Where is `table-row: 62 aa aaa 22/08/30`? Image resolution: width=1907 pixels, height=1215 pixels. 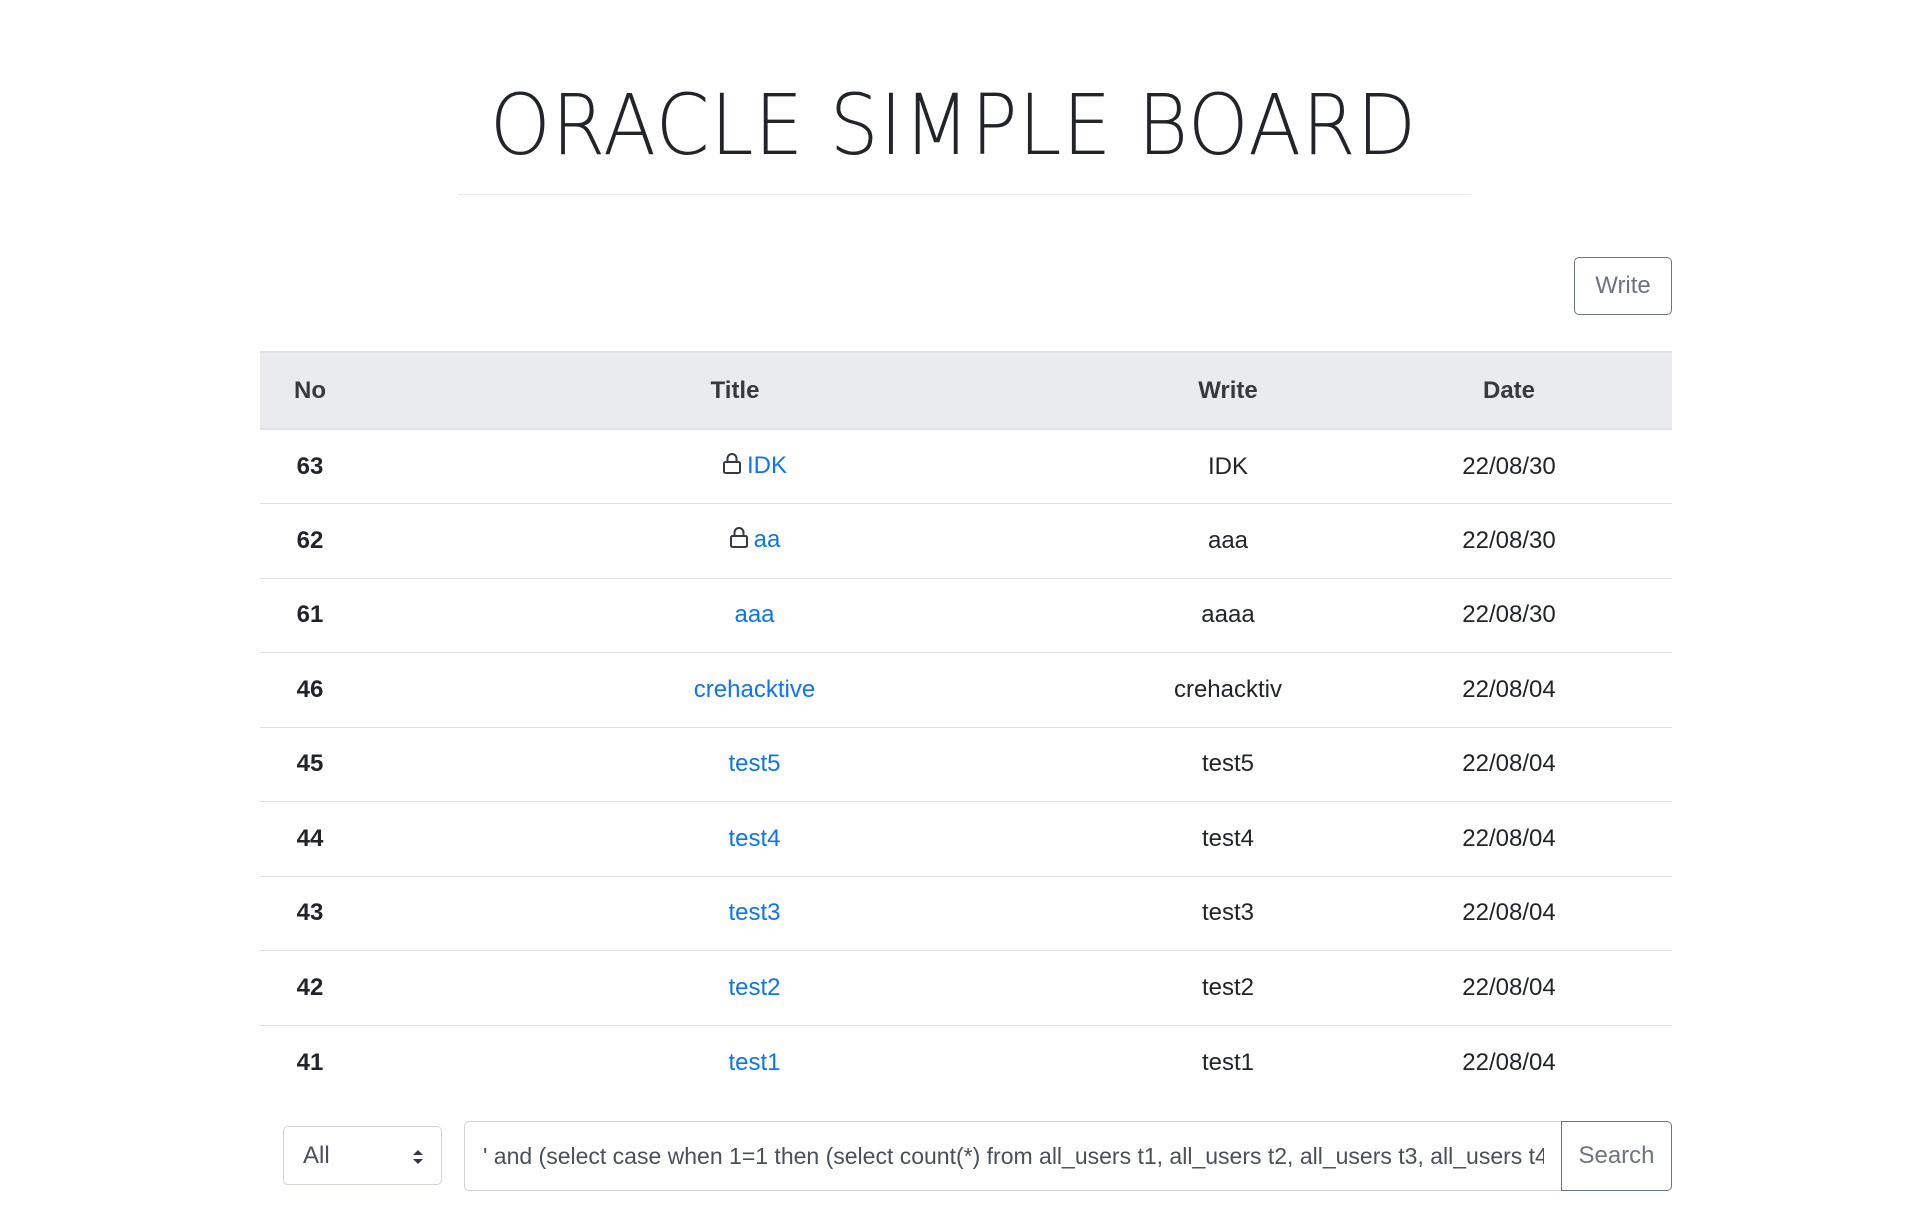 table-row: 62 aa aaa 22/08/30 is located at coordinates (966, 540).